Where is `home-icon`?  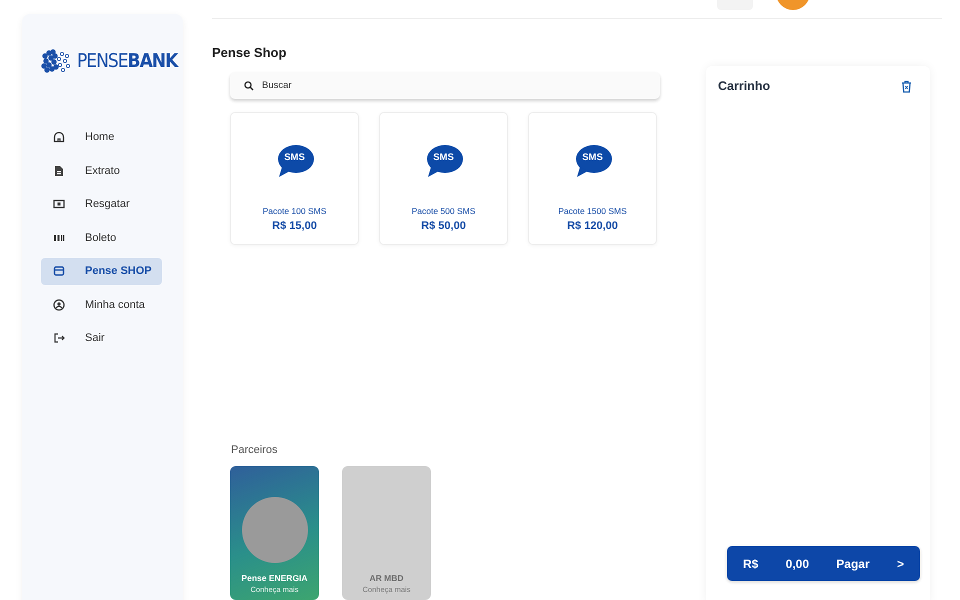
home-icon is located at coordinates (59, 137).